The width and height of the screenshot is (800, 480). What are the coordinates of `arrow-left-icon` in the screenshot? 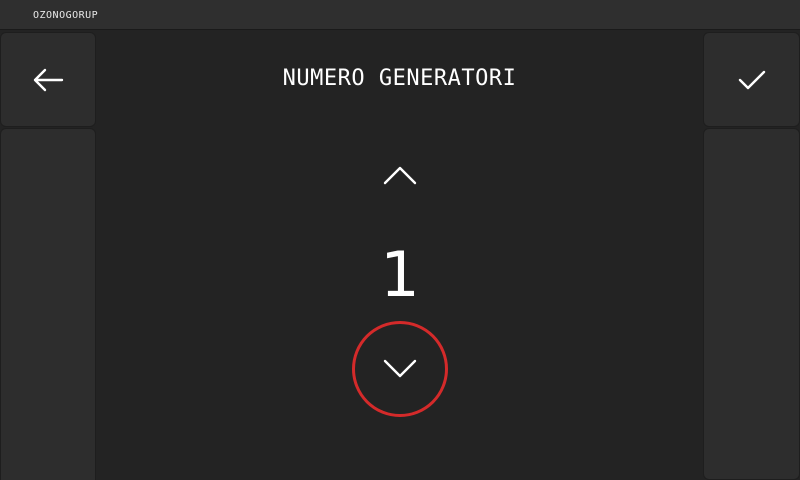 It's located at (48, 79).